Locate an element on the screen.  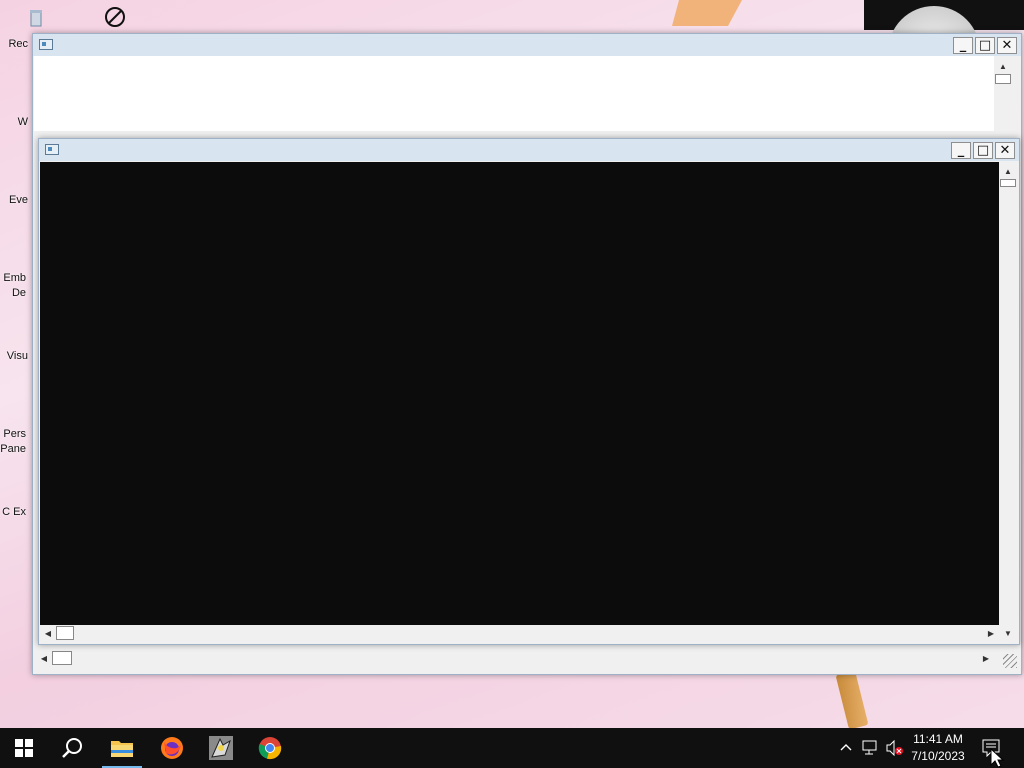
start-icon is located at coordinates (24, 748).